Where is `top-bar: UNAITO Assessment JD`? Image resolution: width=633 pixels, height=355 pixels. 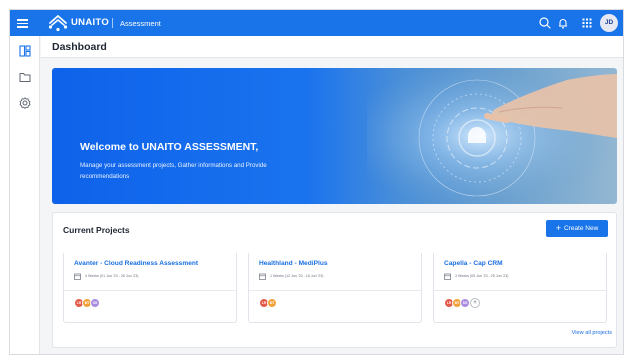
top-bar: UNAITO Assessment JD is located at coordinates (316, 23).